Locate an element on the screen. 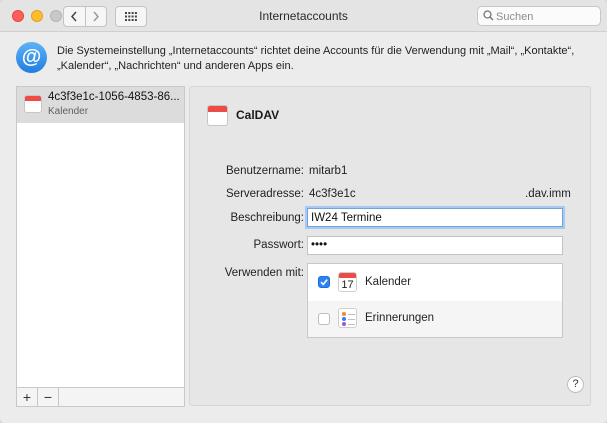 The image size is (607, 423). use-with-list: 17 Kalender Erinnerungen is located at coordinates (435, 300).